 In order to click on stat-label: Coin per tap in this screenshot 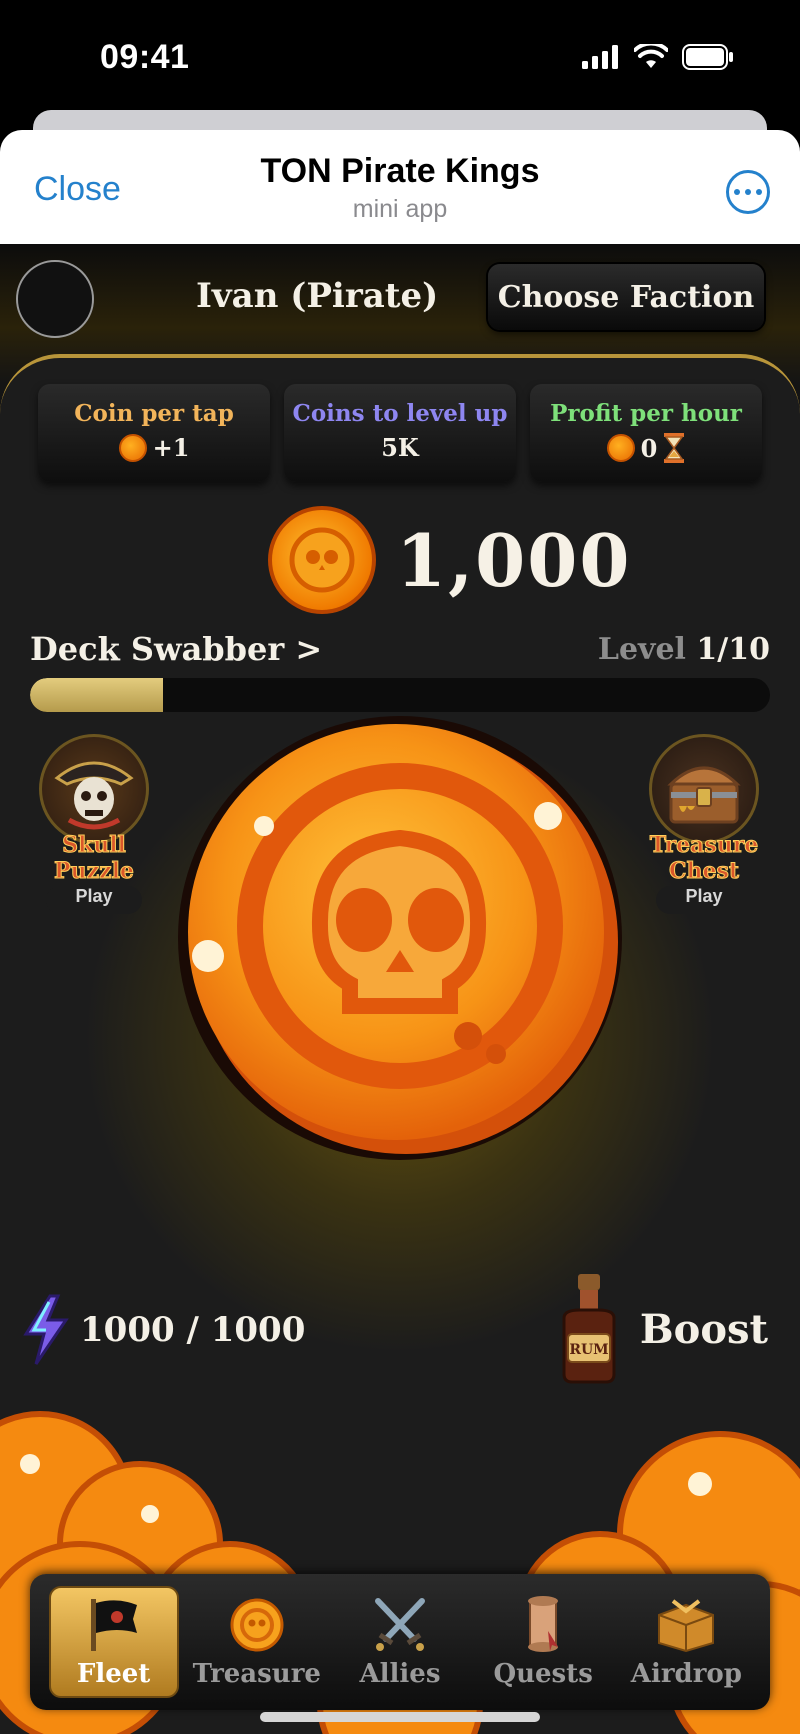, I will do `click(154, 413)`.